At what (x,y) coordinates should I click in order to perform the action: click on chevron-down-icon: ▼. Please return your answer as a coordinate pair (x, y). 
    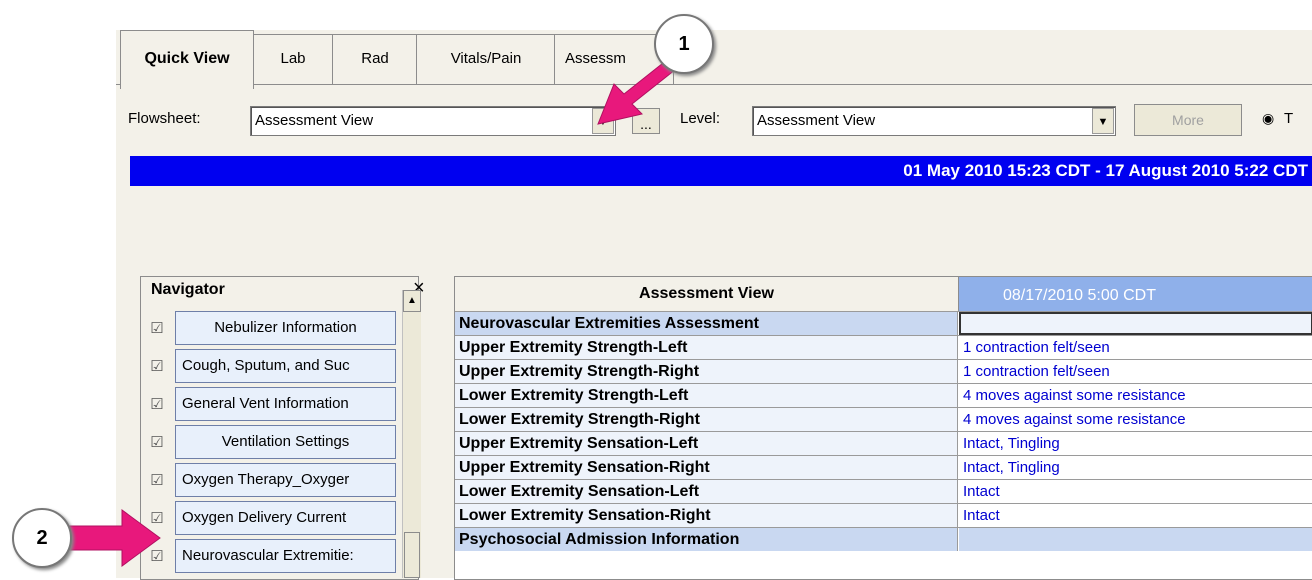
    Looking at the image, I should click on (1103, 121).